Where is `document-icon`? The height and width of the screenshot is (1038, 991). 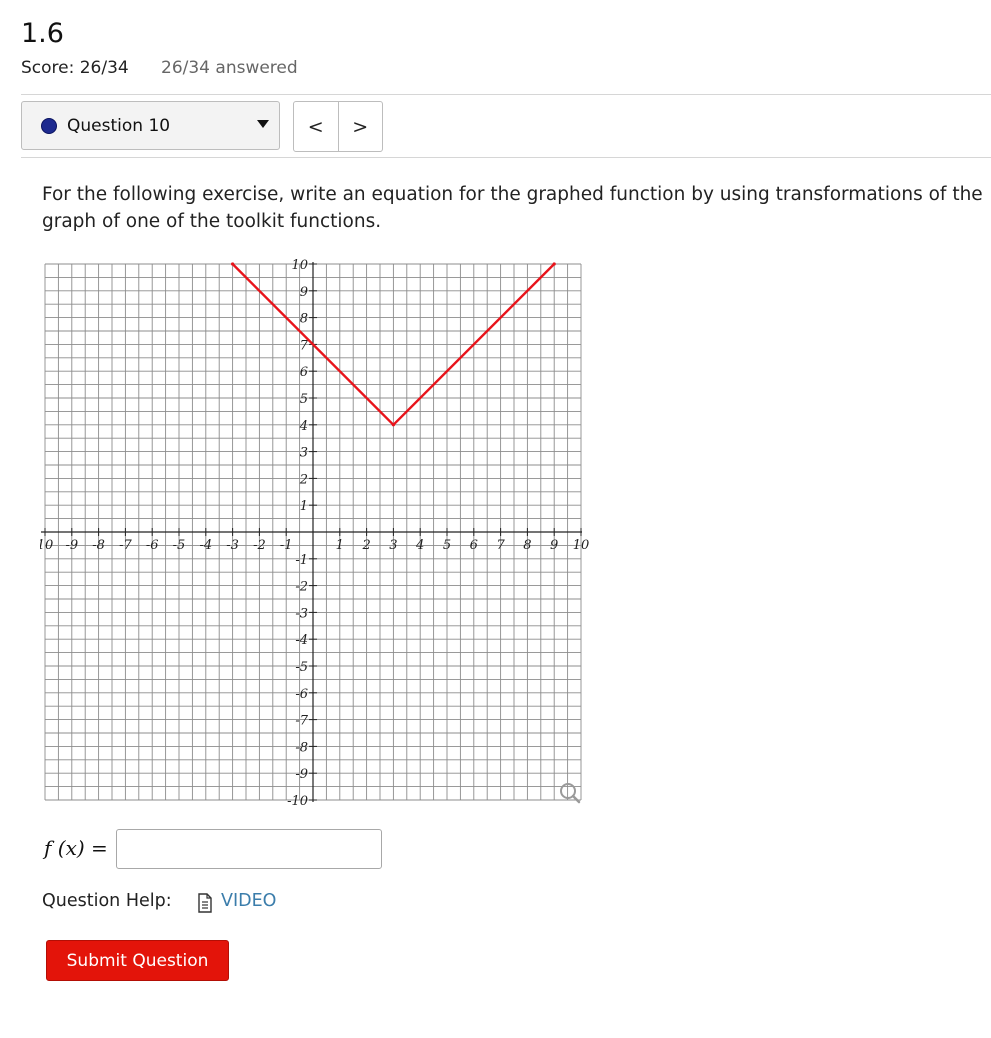 document-icon is located at coordinates (205, 903).